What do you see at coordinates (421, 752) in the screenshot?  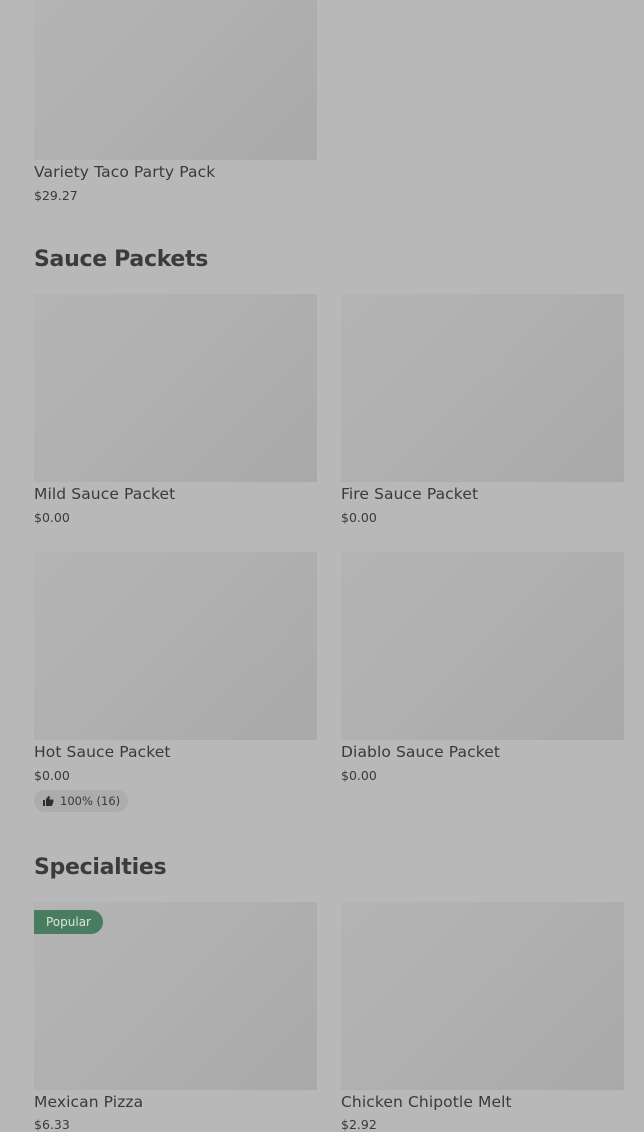 I see `item-name: Diablo Sauce Packet` at bounding box center [421, 752].